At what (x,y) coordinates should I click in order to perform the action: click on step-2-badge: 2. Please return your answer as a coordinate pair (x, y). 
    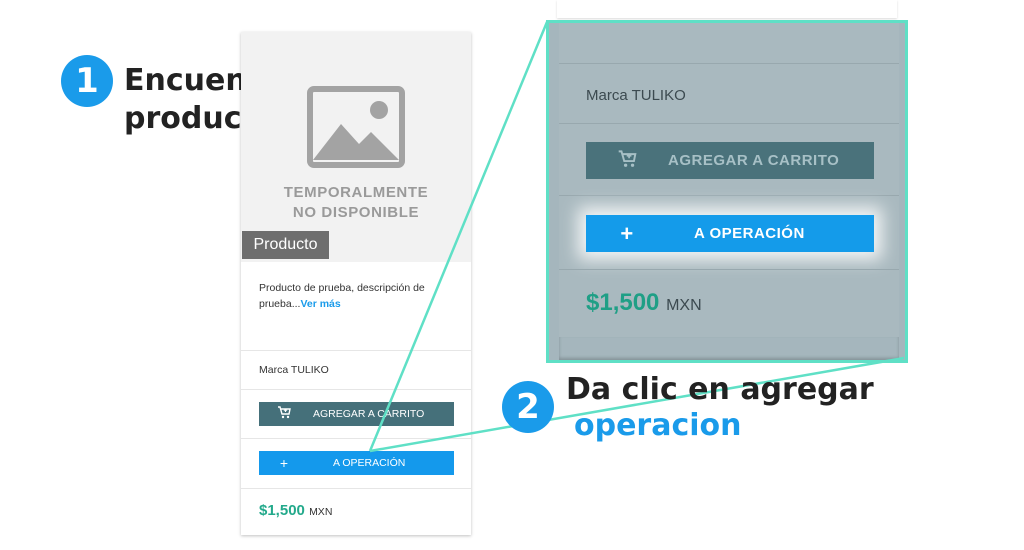
    Looking at the image, I should click on (528, 407).